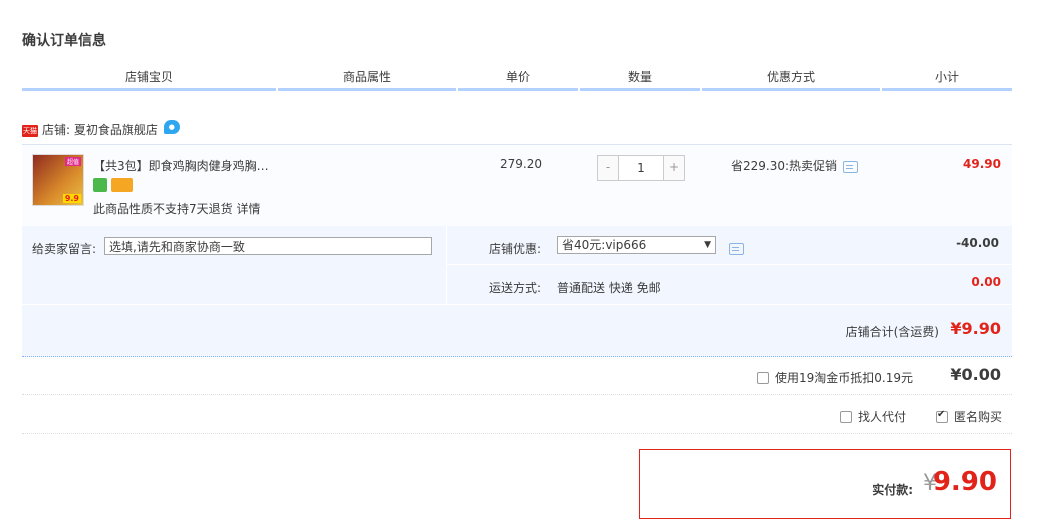 Image resolution: width=1043 pixels, height=519 pixels. Describe the element at coordinates (176, 208) in the screenshot. I see `return-policy-notice: 此商品性质不支持7天退货 详情` at that location.